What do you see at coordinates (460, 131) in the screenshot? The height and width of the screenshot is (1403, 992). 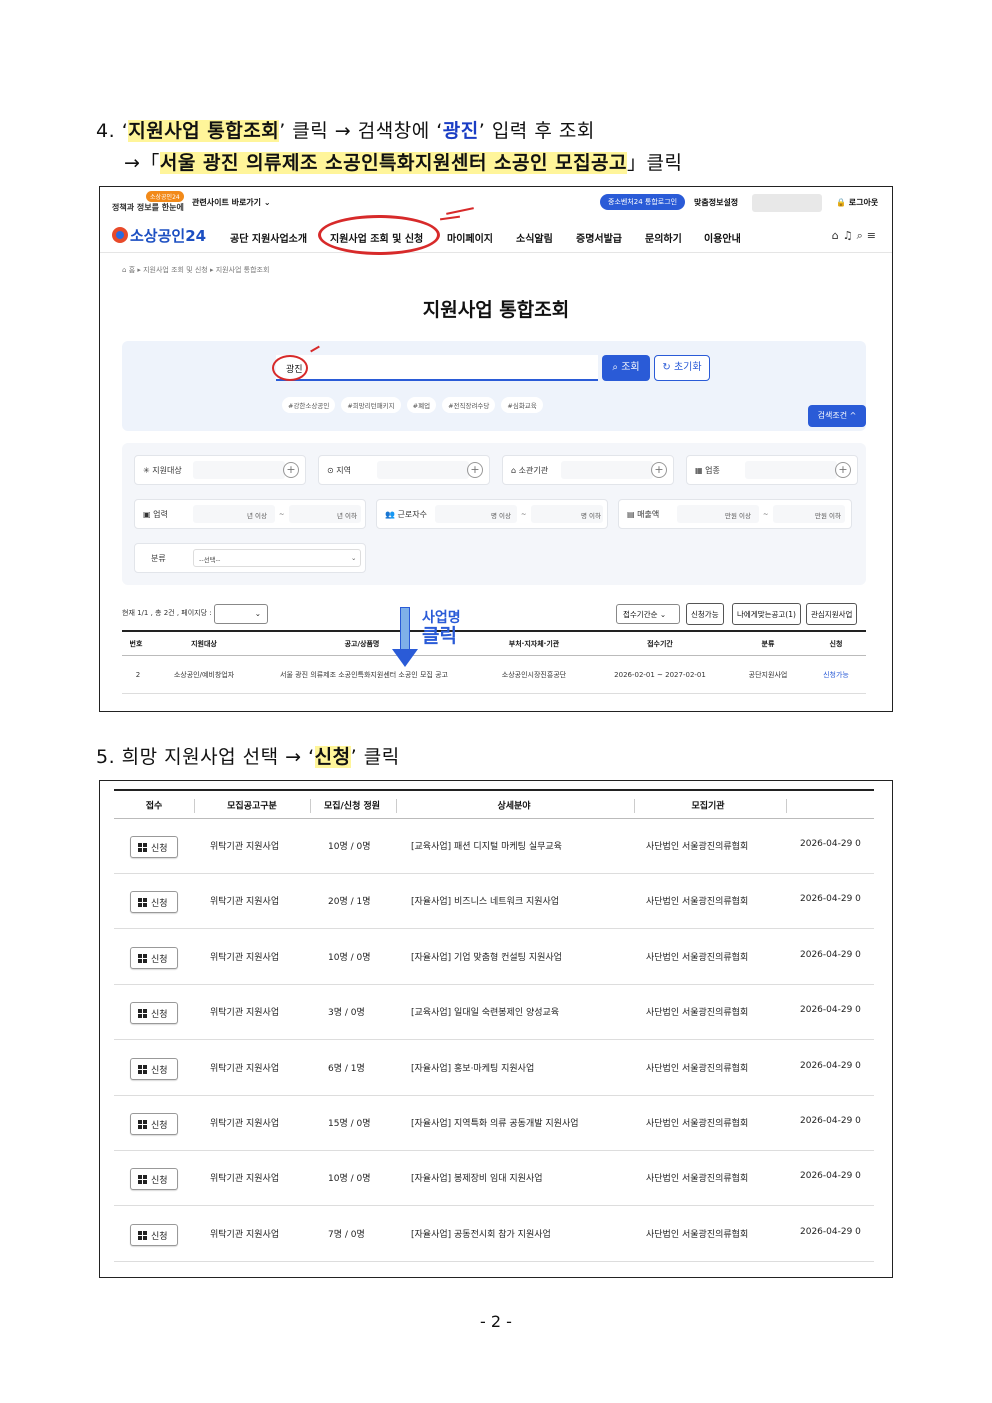 I see `keyword-gwangjin: 광진` at bounding box center [460, 131].